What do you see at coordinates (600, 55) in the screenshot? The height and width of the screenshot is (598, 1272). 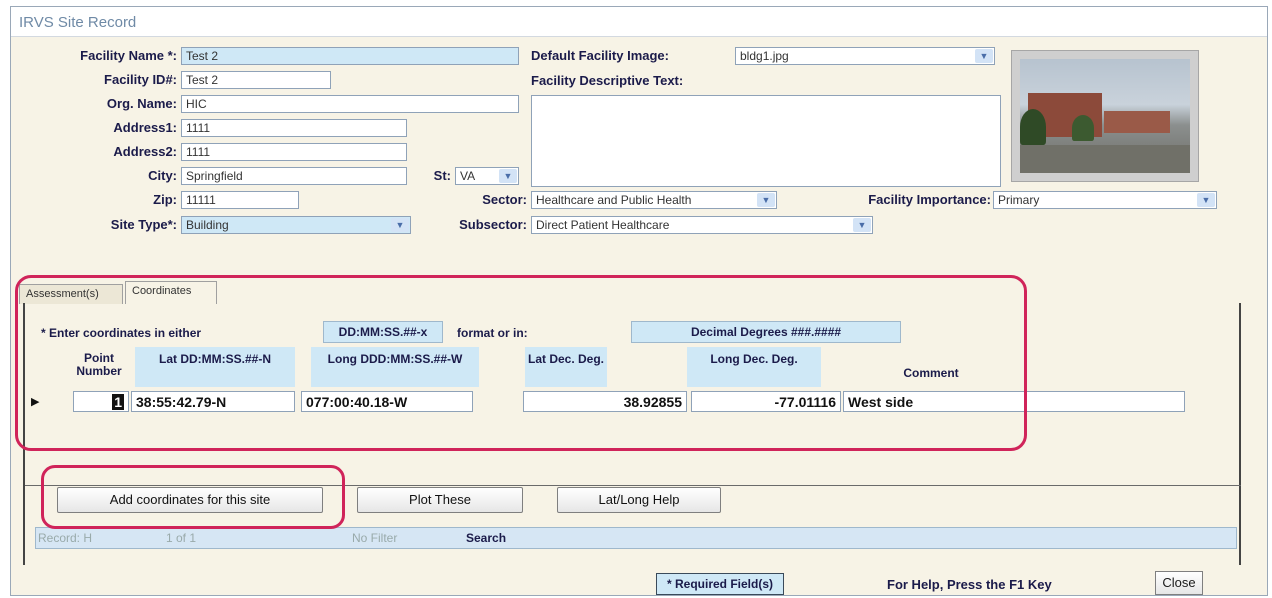 I see `default-image-label: Default Facility Image:` at bounding box center [600, 55].